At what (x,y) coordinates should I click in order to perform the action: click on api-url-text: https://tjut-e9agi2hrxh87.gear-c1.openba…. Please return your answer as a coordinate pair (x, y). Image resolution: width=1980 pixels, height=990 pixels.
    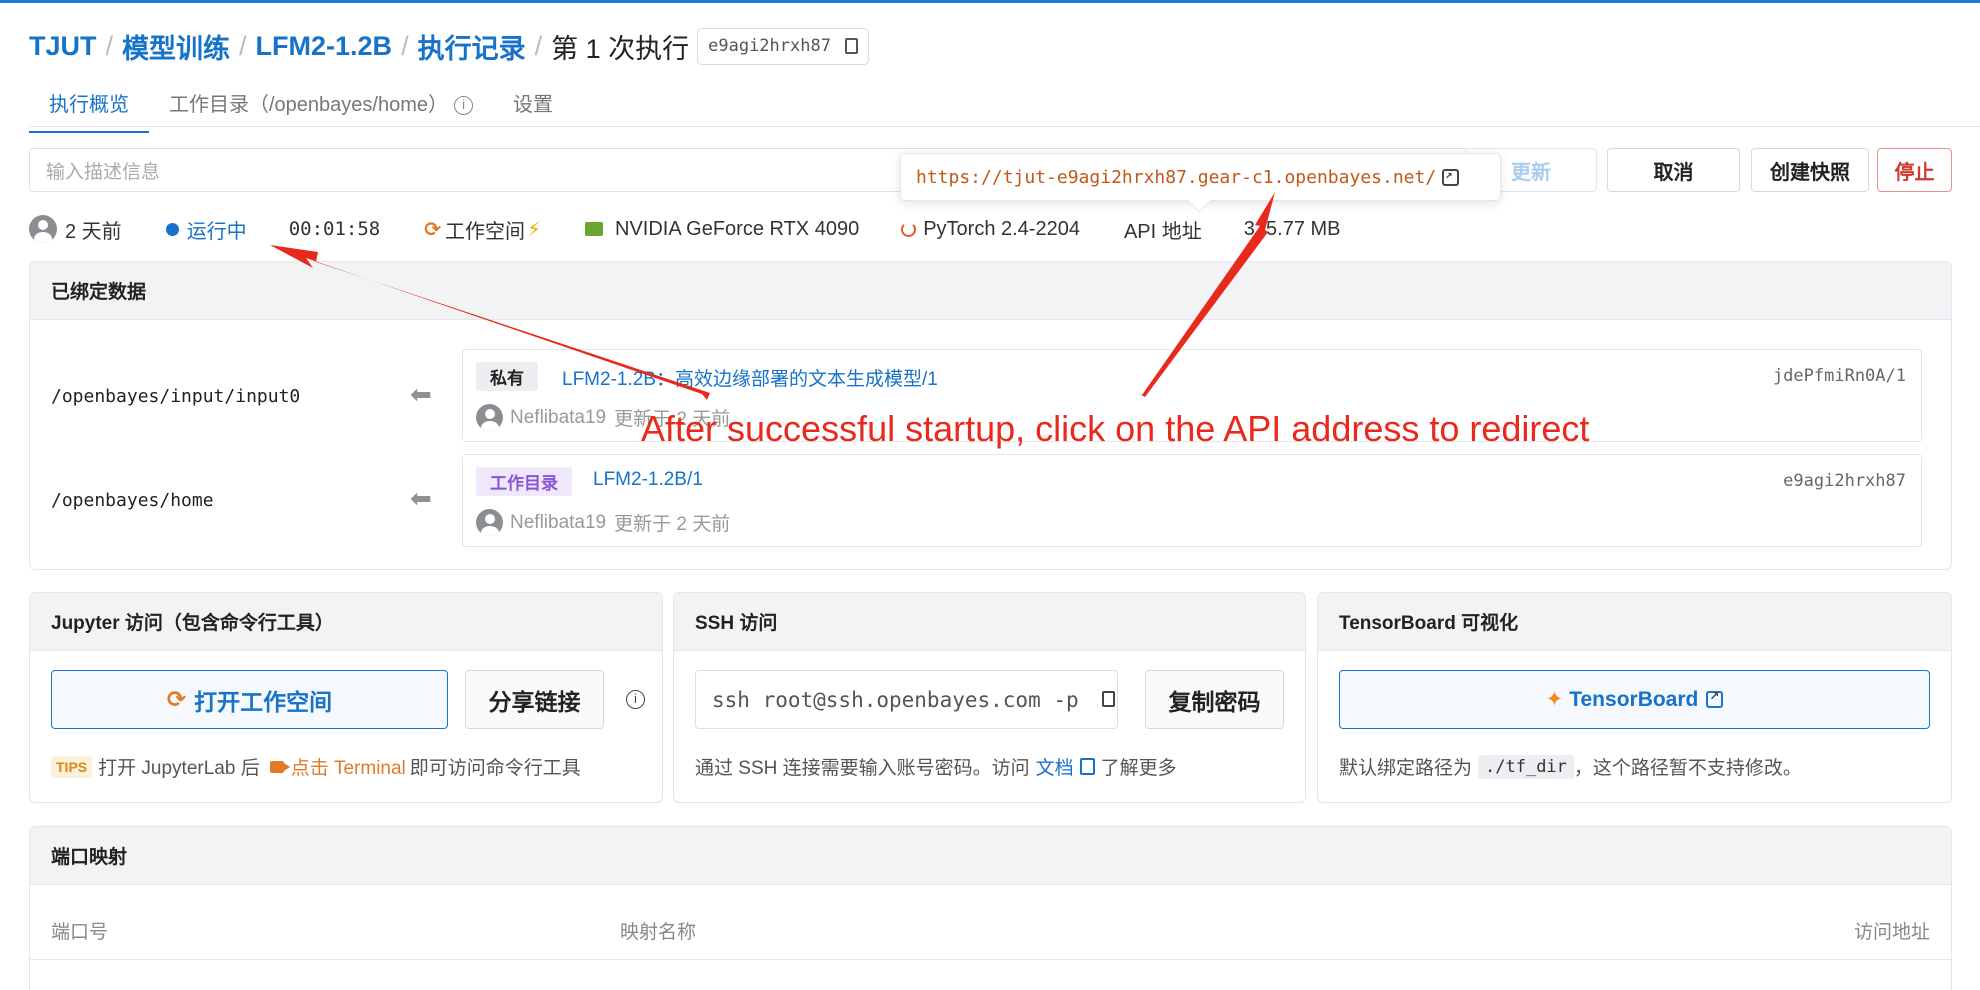
    Looking at the image, I should click on (1176, 177).